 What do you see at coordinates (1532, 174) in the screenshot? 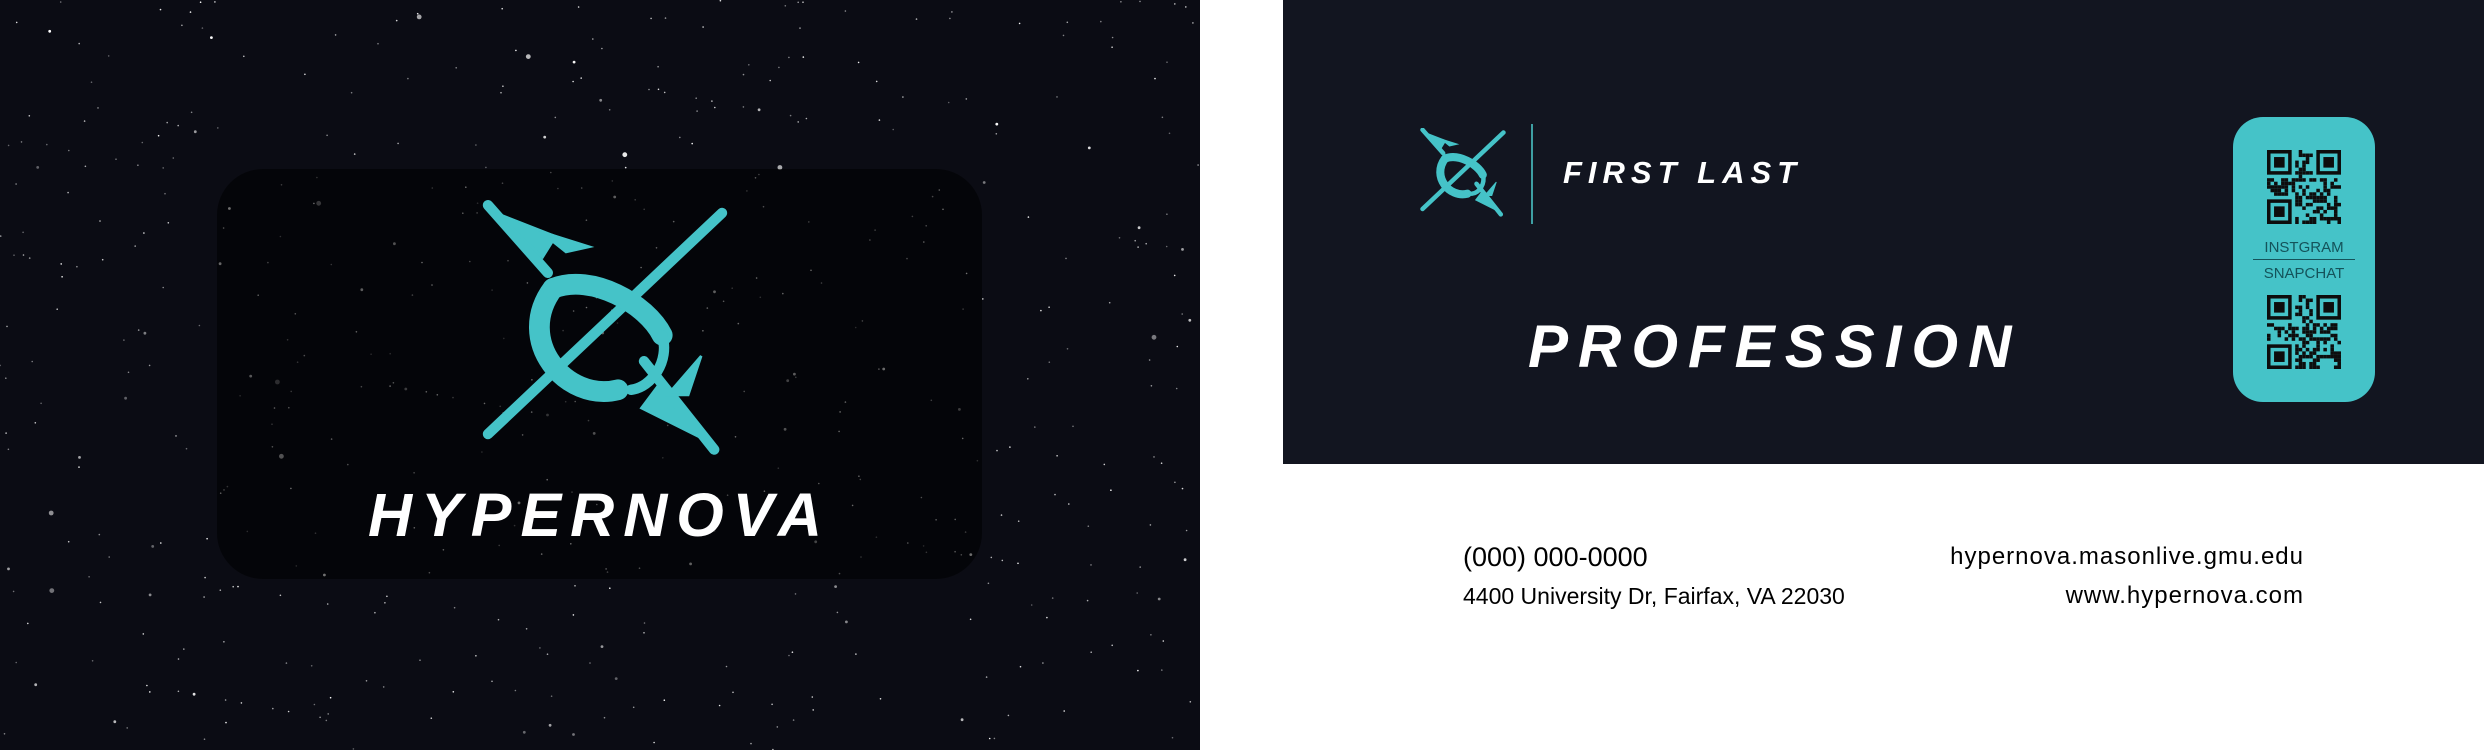
I see `header-divider` at bounding box center [1532, 174].